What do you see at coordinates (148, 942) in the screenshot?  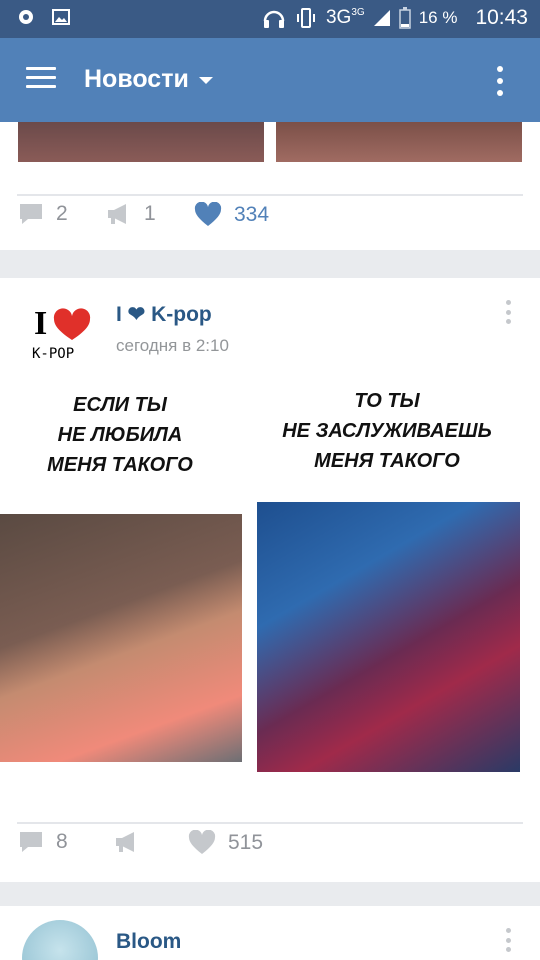 I see `post-author: Bloom` at bounding box center [148, 942].